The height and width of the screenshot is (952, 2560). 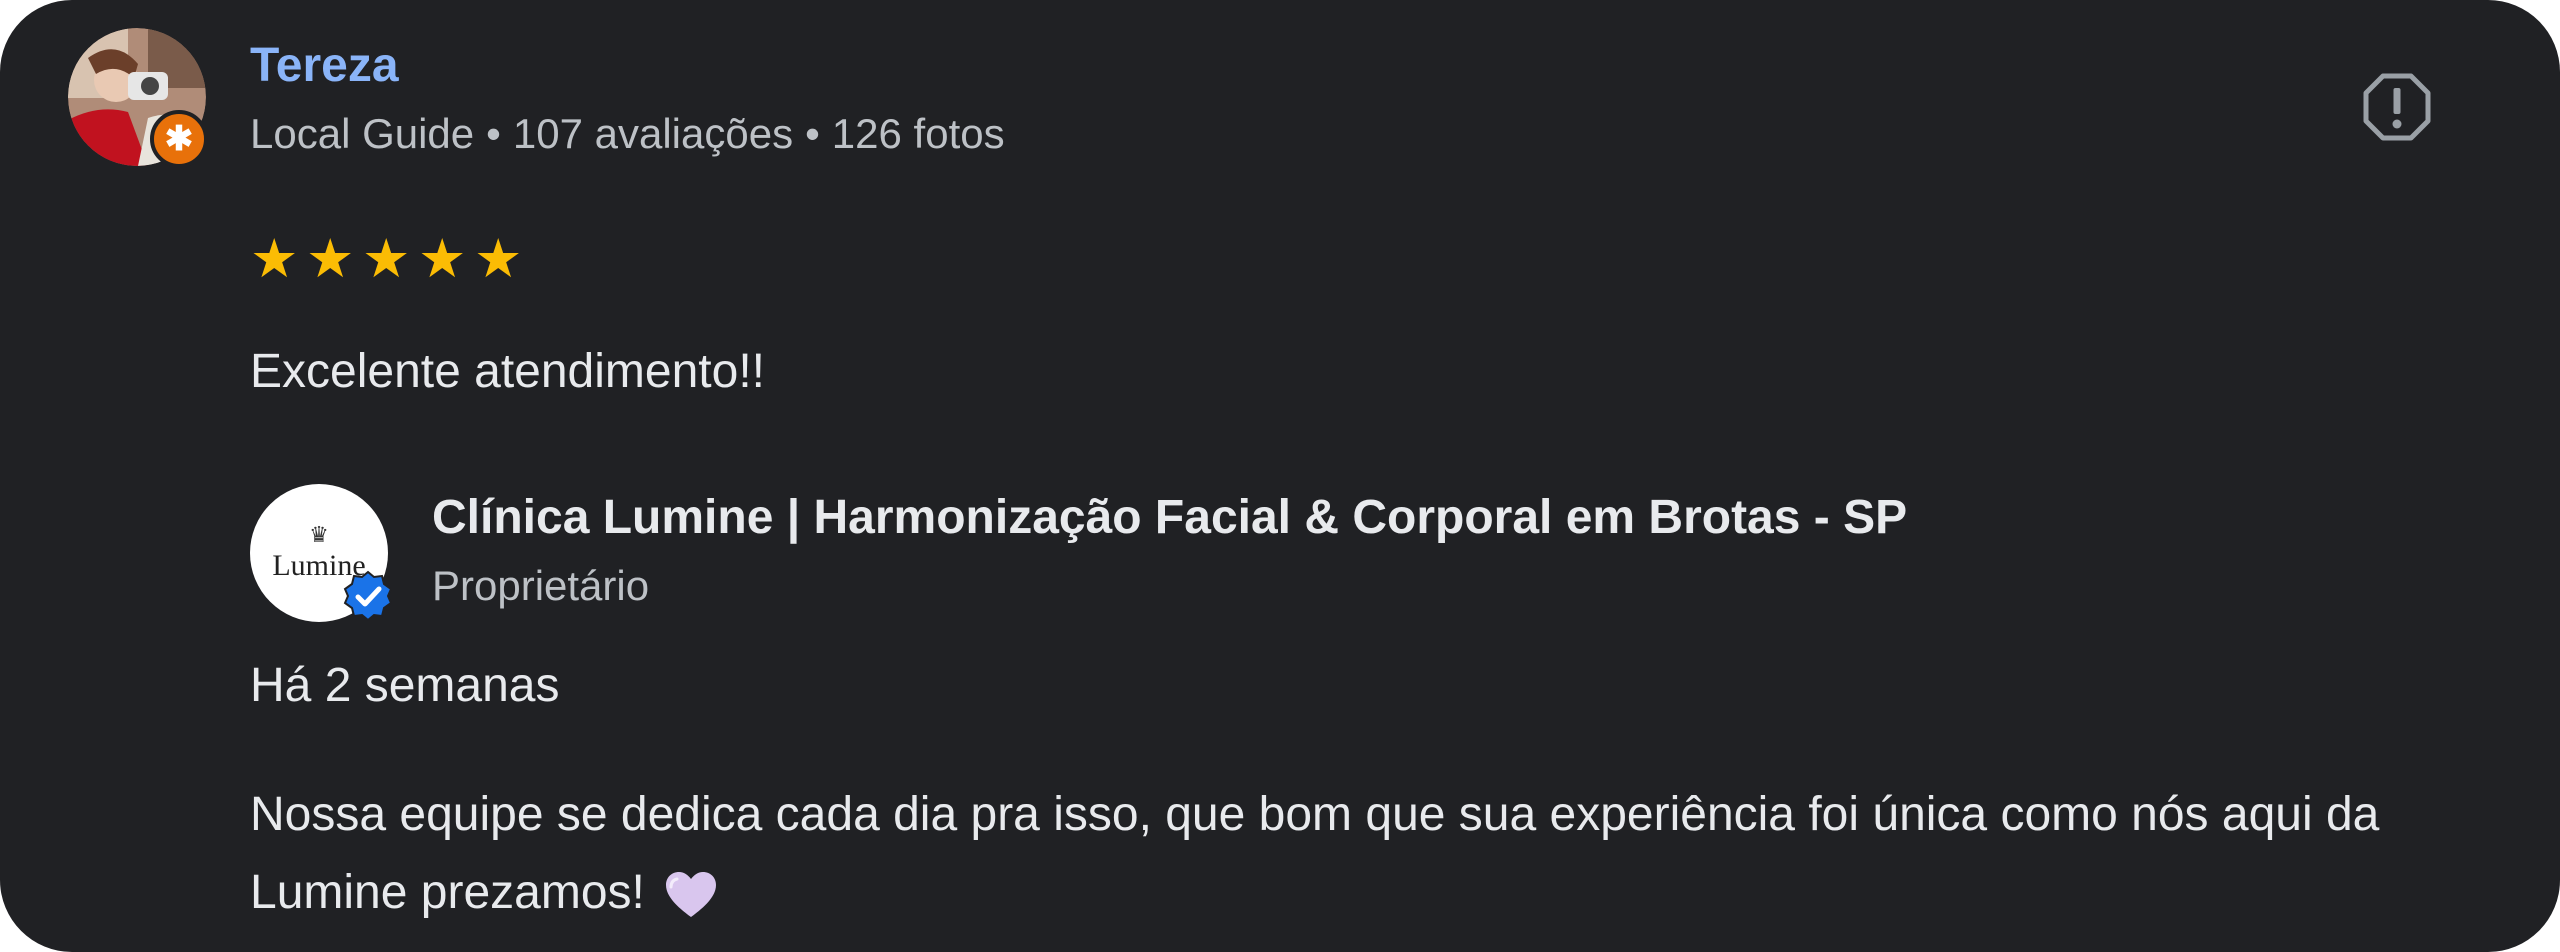 I want to click on local-guide-badge-icon: ✱, so click(x=179, y=139).